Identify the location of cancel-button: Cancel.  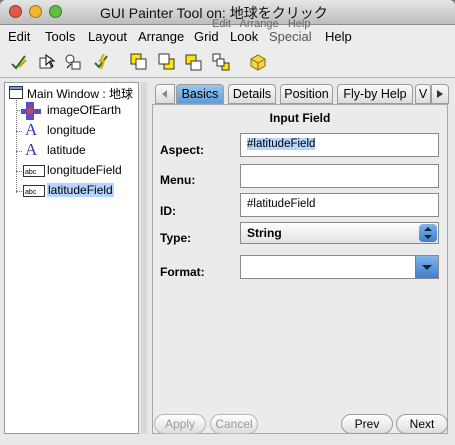
(234, 424).